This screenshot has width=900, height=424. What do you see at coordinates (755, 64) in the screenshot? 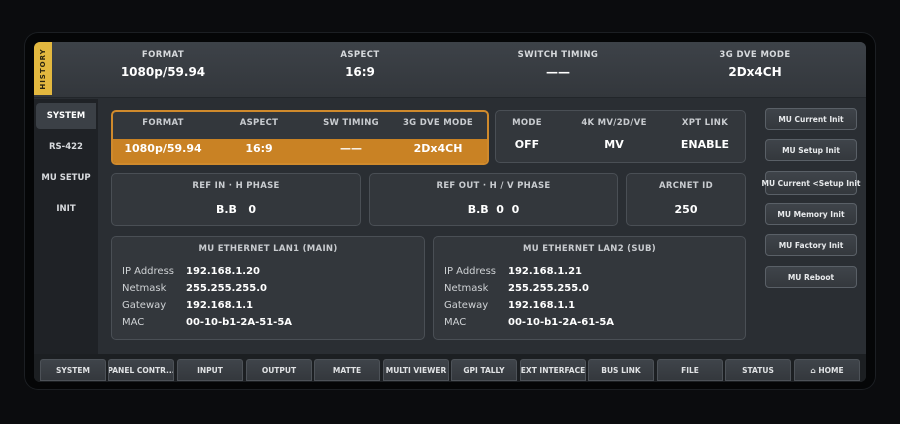
I see `header-dve-mode: 3G DVE MODE 2Dx4CH` at bounding box center [755, 64].